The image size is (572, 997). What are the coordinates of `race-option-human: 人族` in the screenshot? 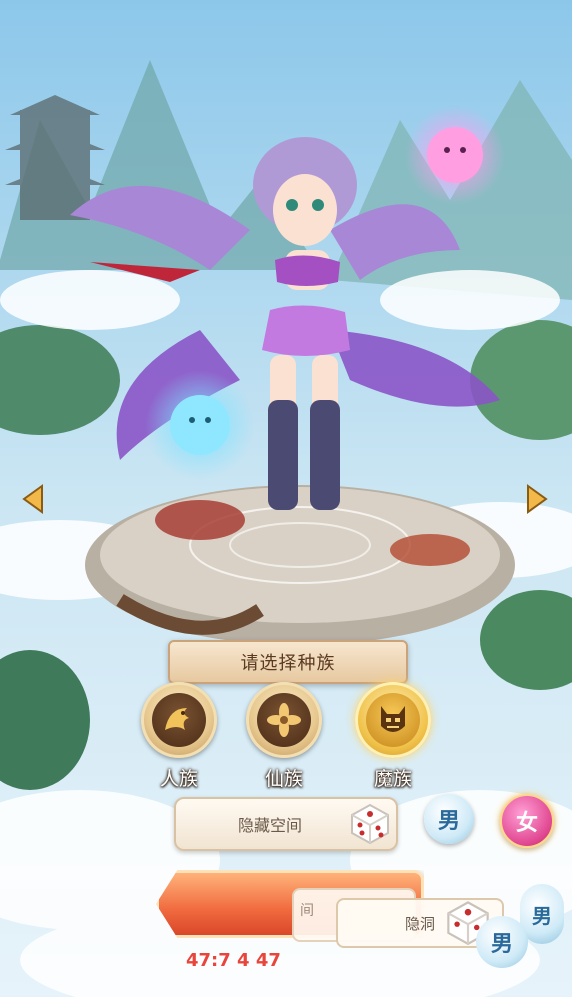 It's located at (179, 736).